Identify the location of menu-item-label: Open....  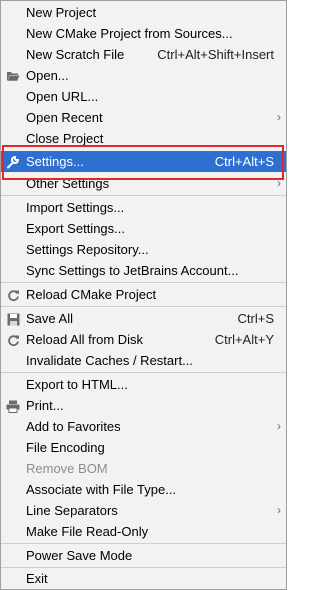
(47, 75).